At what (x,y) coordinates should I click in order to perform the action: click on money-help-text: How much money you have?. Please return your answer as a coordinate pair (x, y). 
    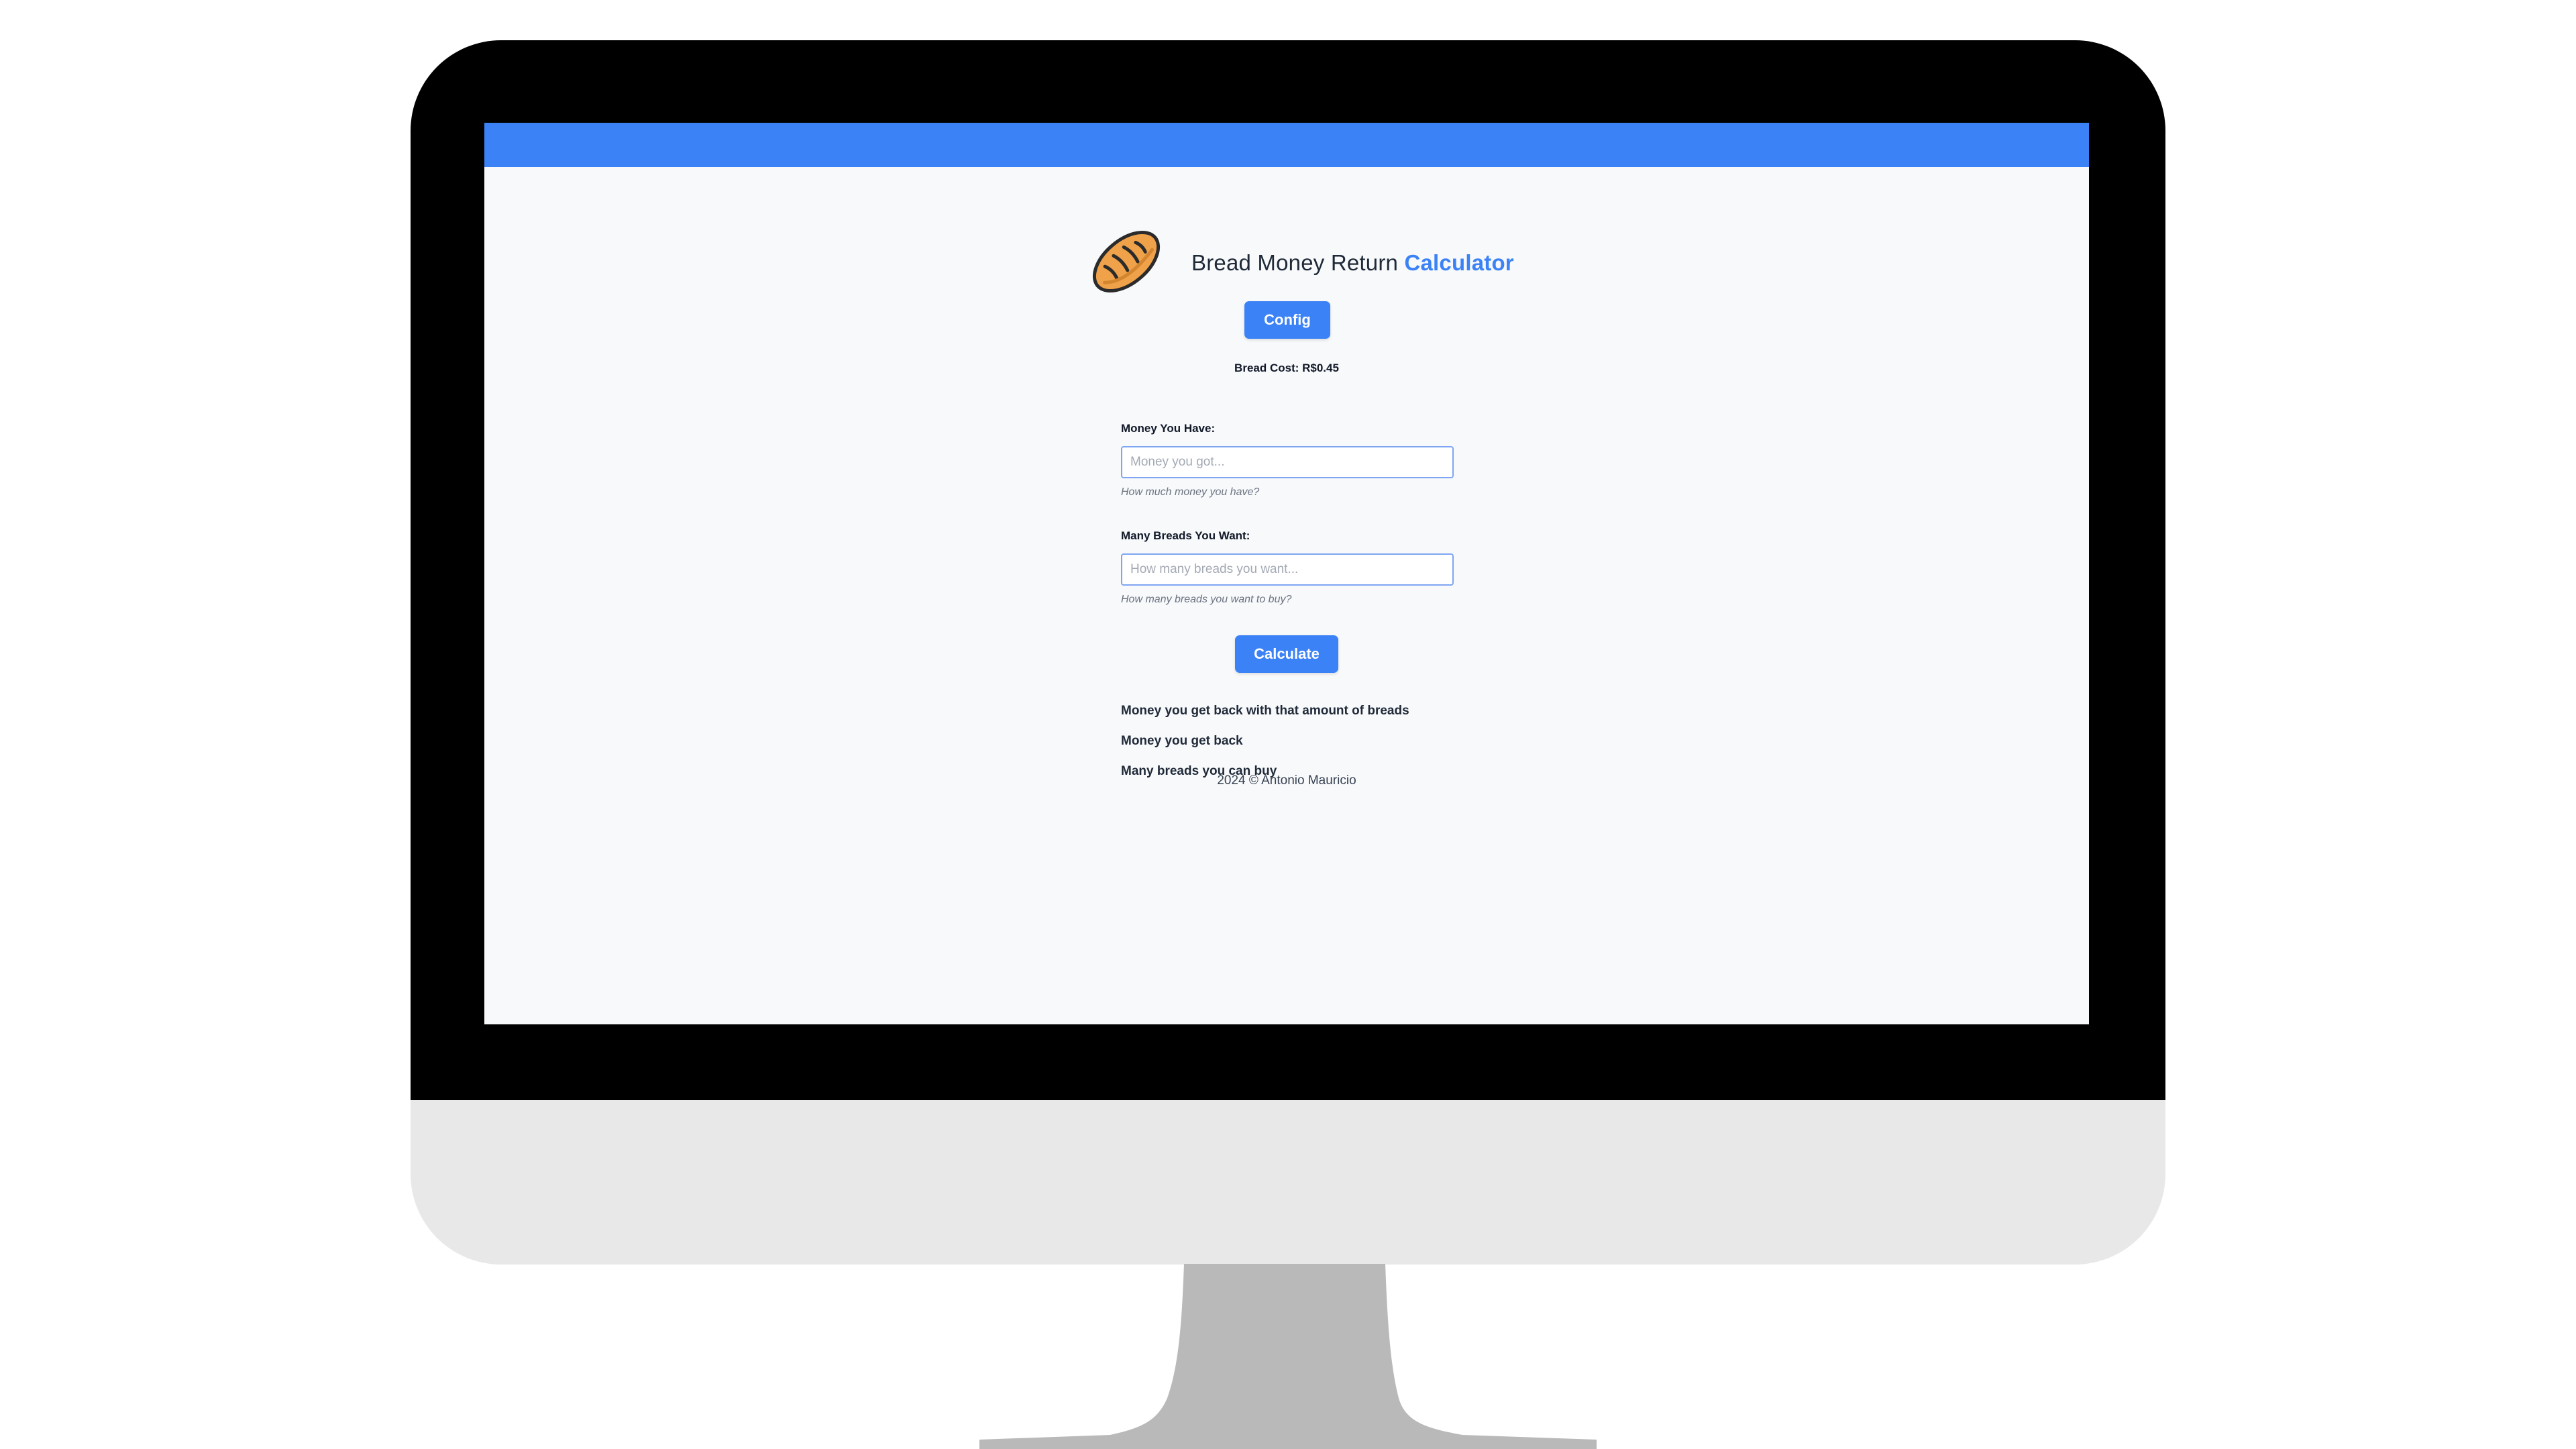
    Looking at the image, I should click on (1190, 492).